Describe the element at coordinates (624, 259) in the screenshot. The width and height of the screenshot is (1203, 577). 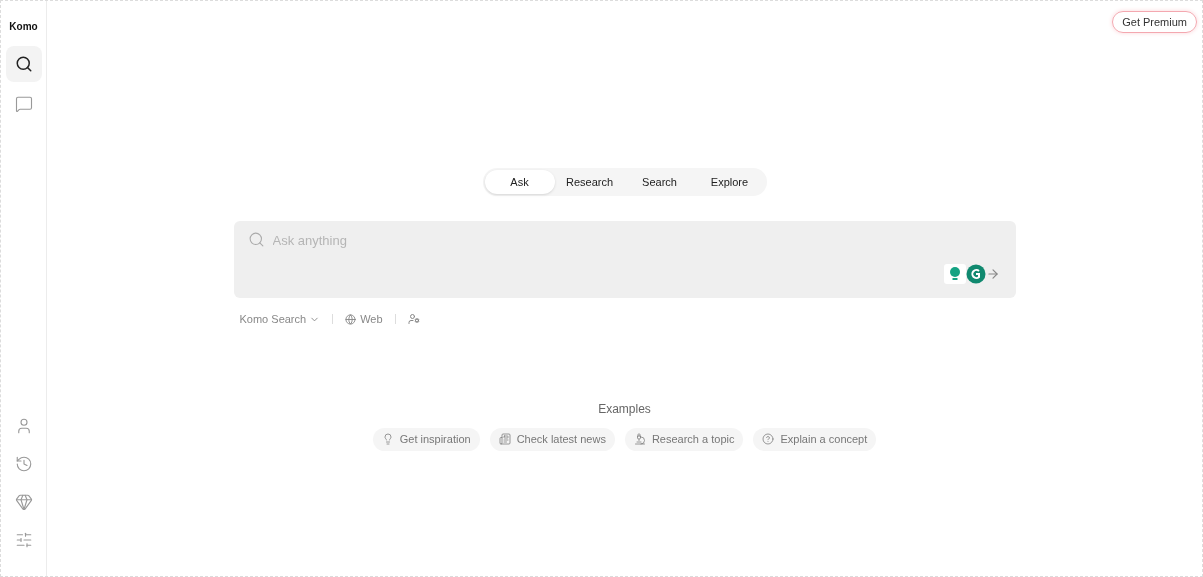
I see `search-box: Ask anything` at that location.